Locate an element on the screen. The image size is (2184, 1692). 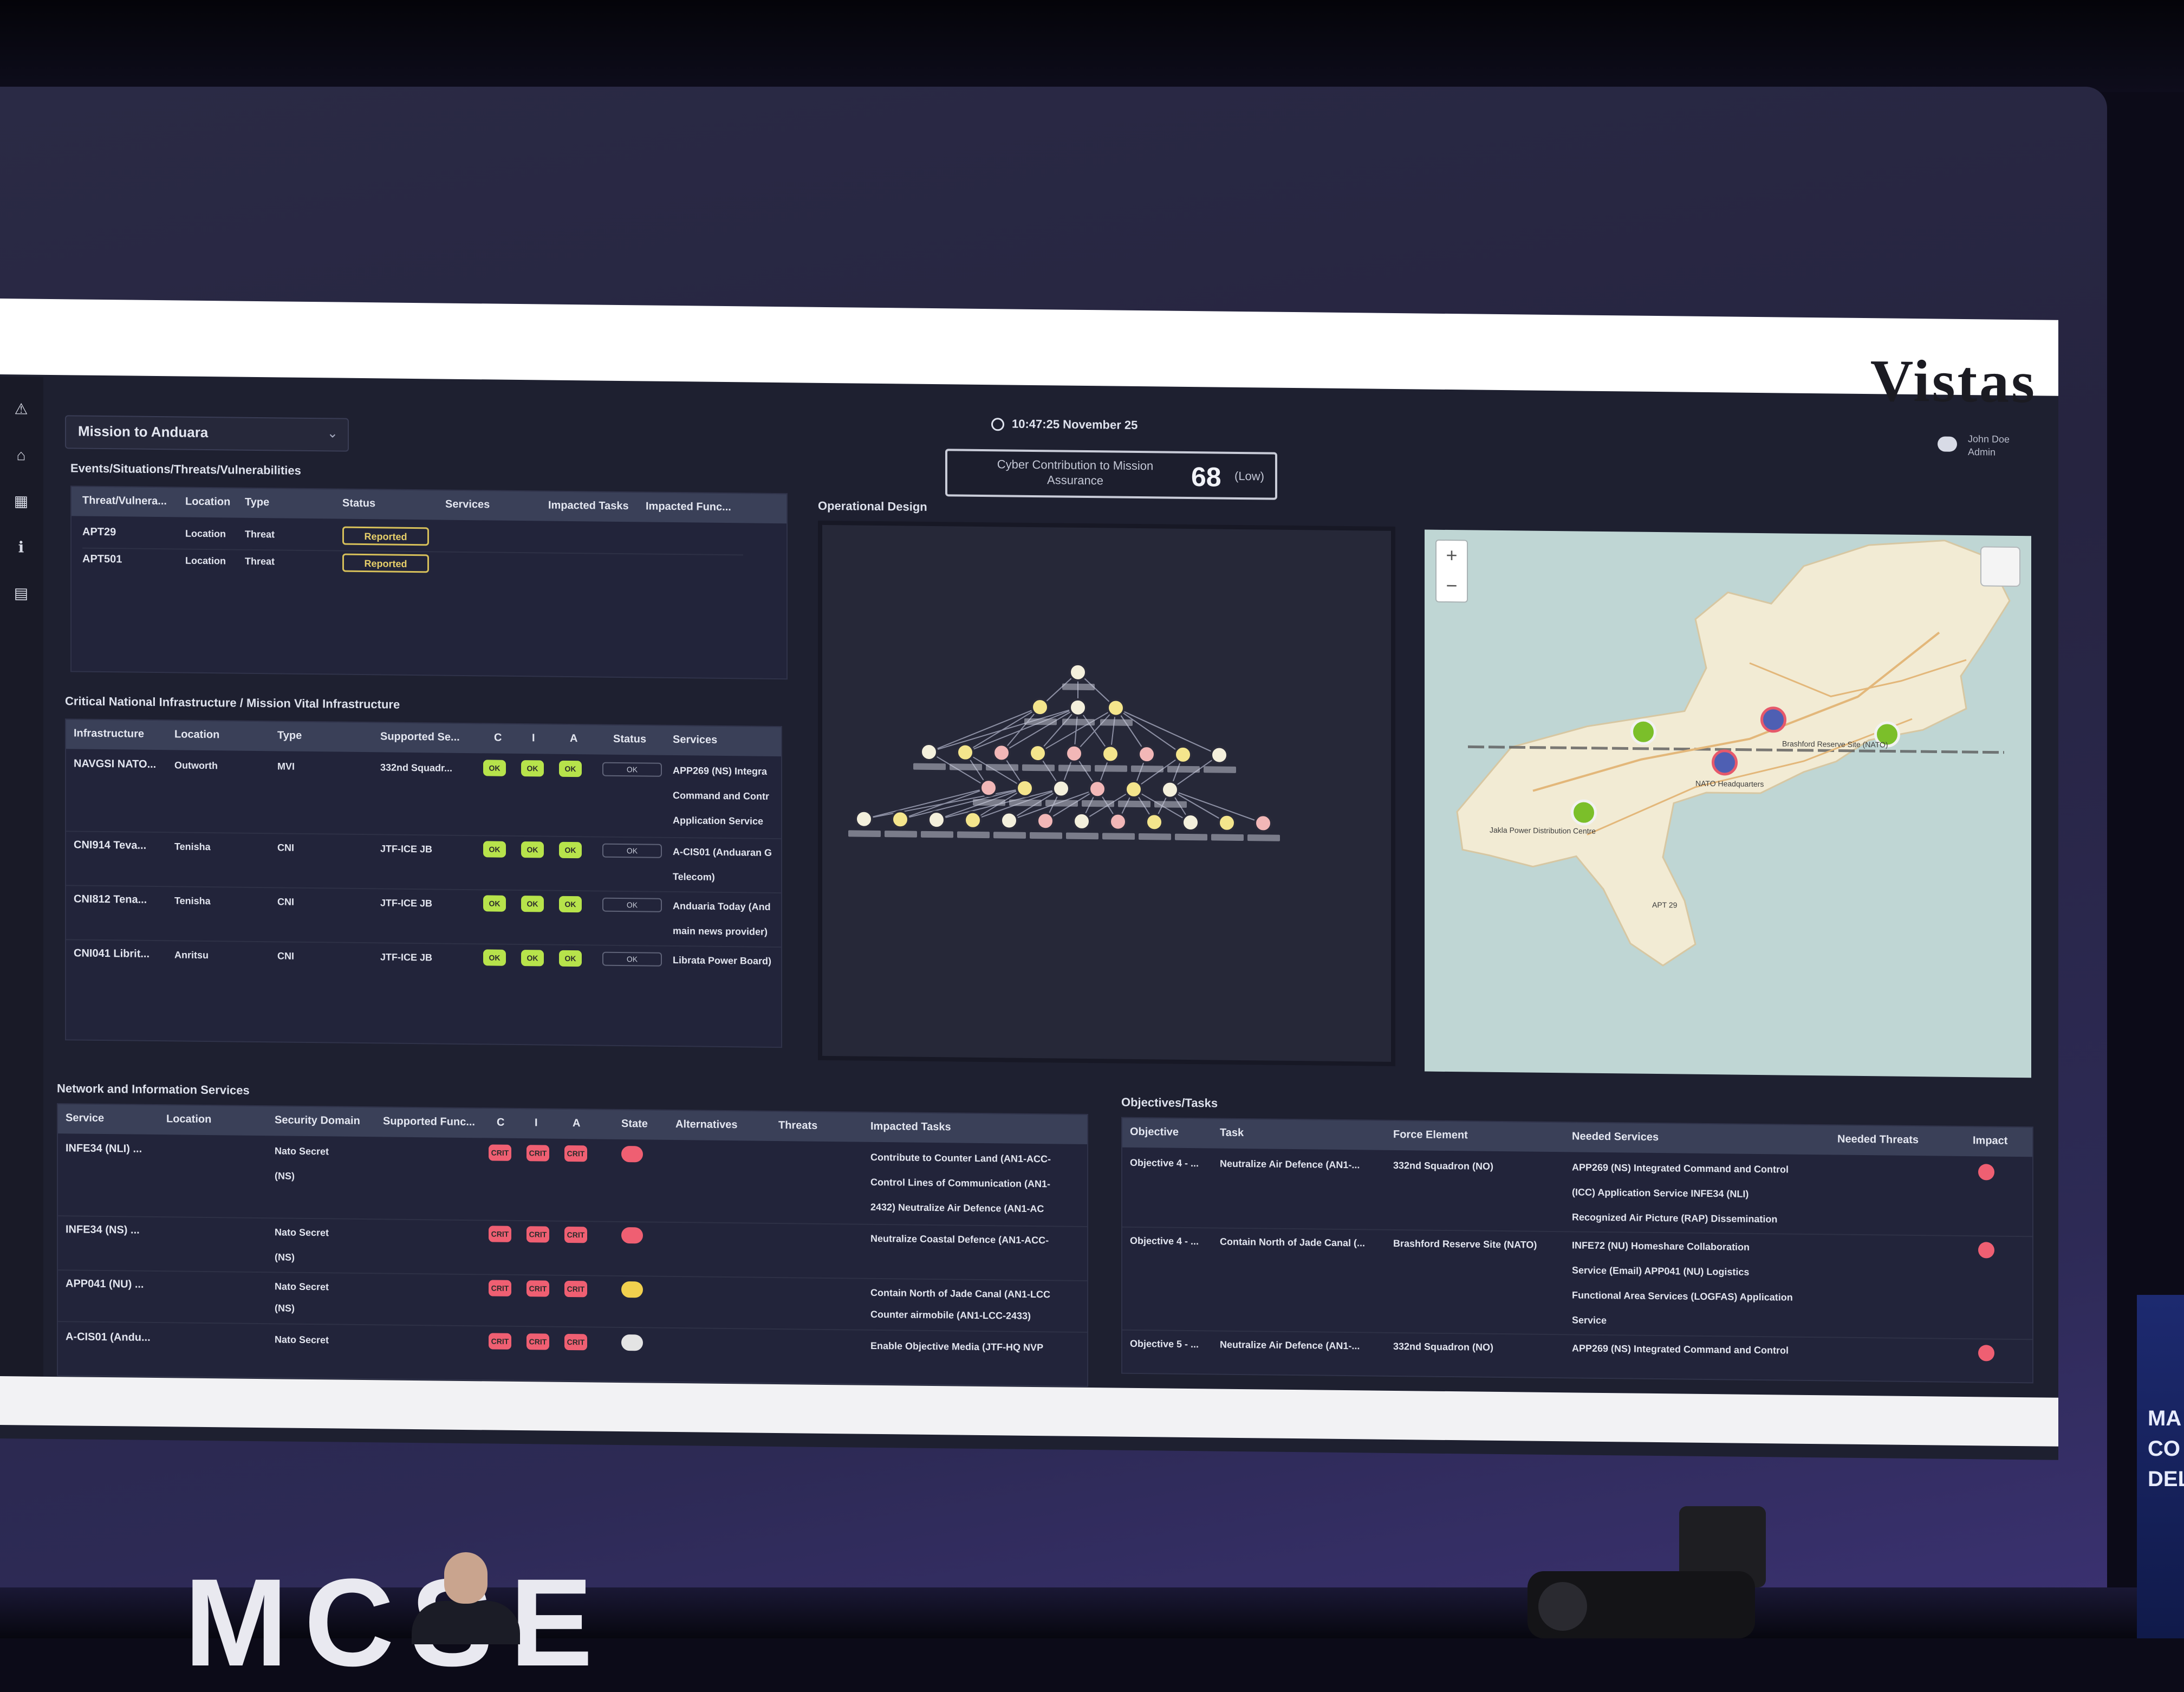
operational-design-graph is located at coordinates (1106, 793).